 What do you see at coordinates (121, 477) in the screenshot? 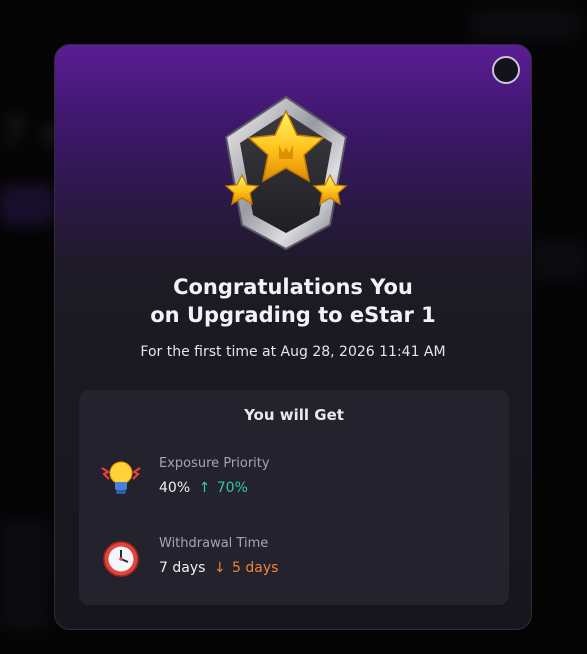
I see `lightbulb-icon` at bounding box center [121, 477].